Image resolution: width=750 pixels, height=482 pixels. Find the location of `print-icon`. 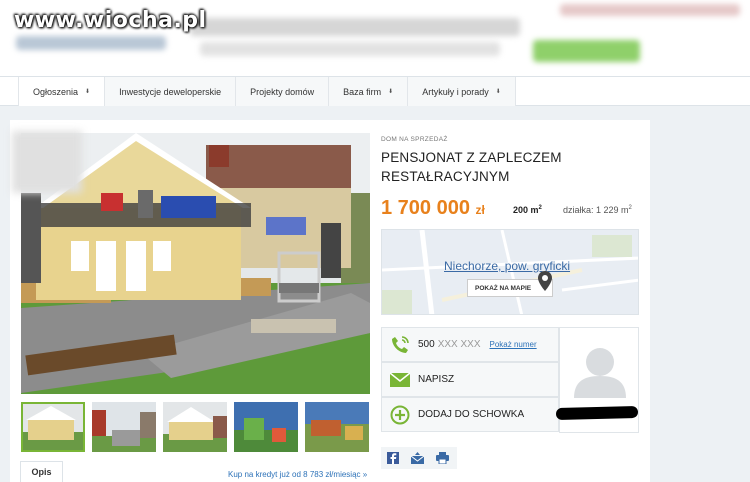

print-icon is located at coordinates (442, 458).